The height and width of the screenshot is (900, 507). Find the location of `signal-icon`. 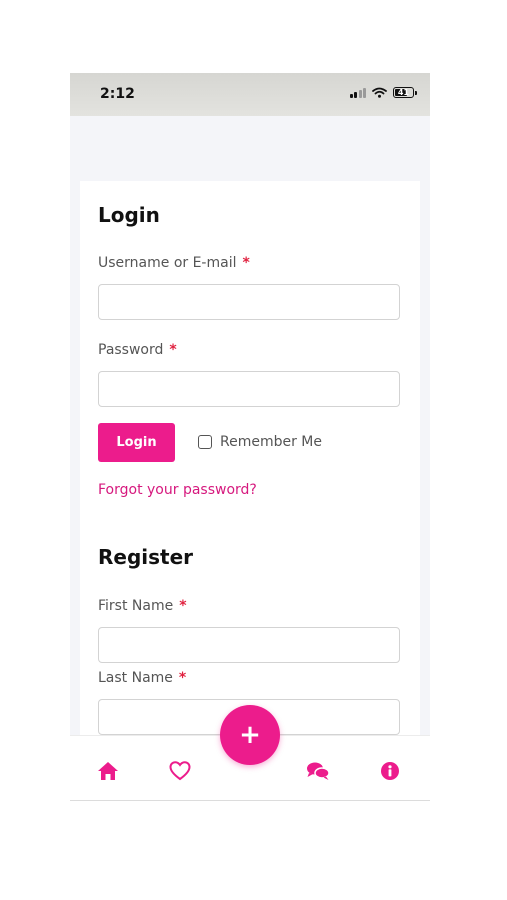

signal-icon is located at coordinates (357, 92).